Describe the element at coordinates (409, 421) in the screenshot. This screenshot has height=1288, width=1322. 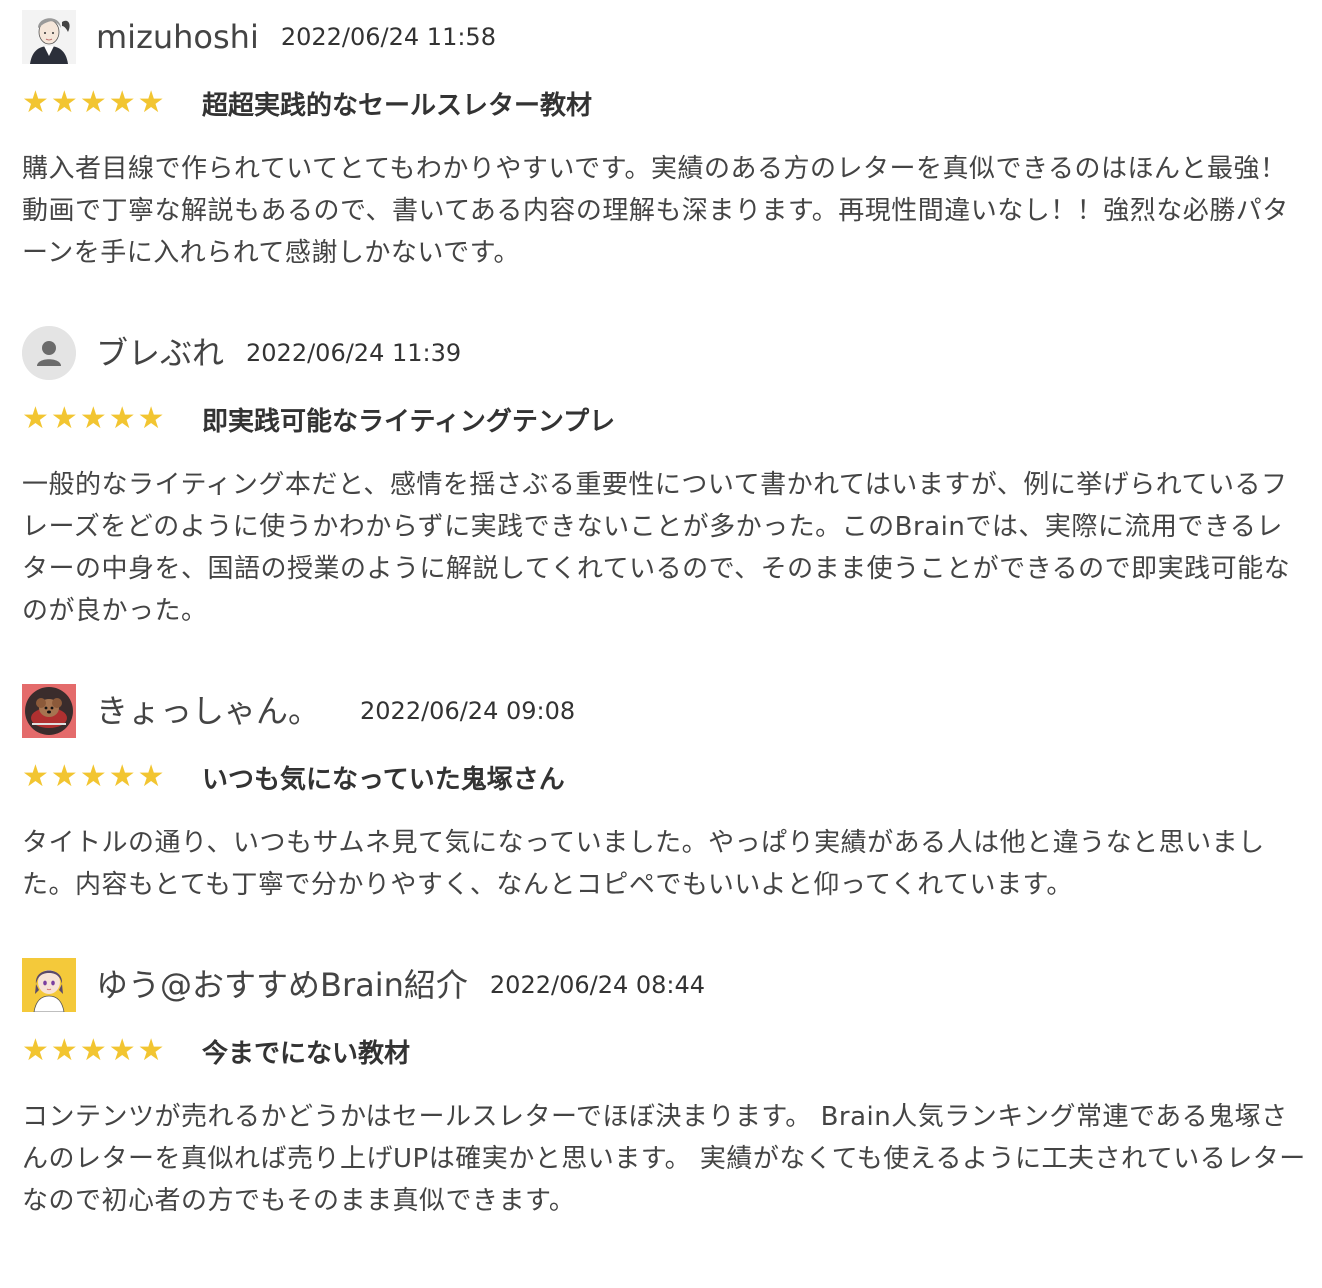
I see `review-title: 即実践可能なライティングテンプレ` at that location.